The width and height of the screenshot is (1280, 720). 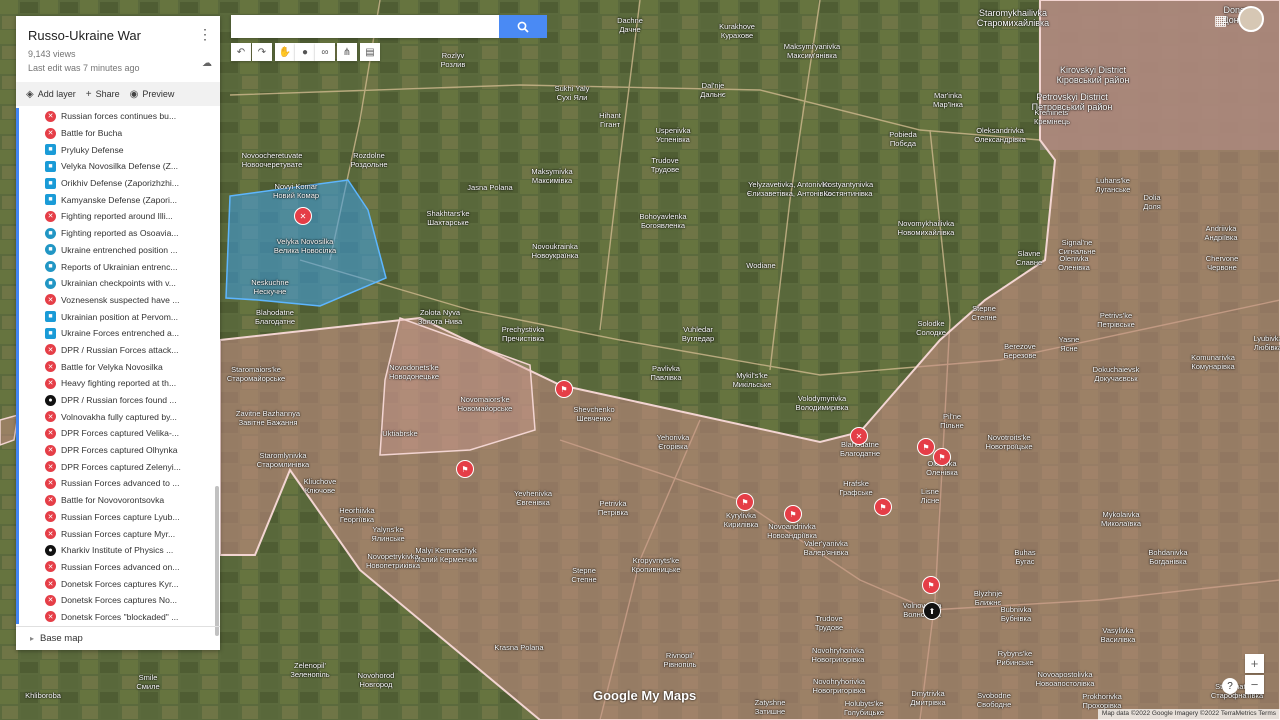 What do you see at coordinates (92, 149) in the screenshot?
I see `layer-item-label: Pryluky Defense` at bounding box center [92, 149].